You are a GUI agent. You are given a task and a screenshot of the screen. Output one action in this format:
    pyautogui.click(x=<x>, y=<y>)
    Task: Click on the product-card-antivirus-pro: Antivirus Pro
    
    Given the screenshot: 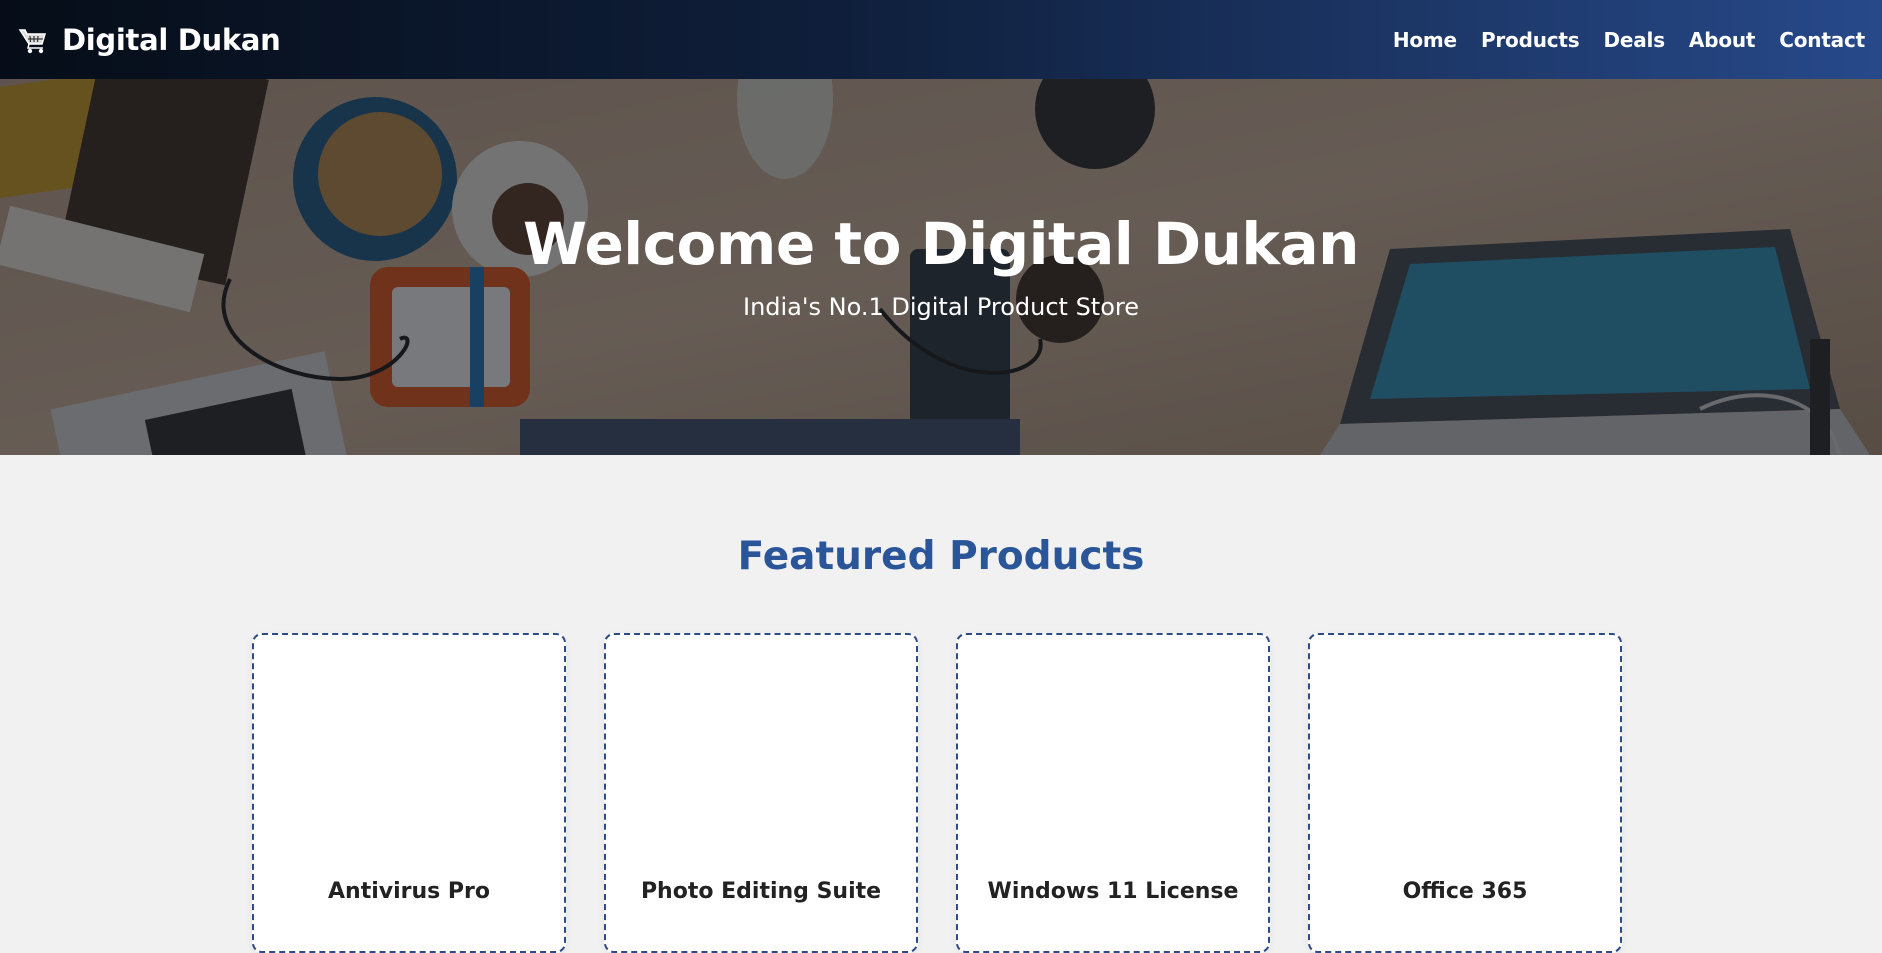 What is the action you would take?
    pyautogui.click(x=409, y=793)
    